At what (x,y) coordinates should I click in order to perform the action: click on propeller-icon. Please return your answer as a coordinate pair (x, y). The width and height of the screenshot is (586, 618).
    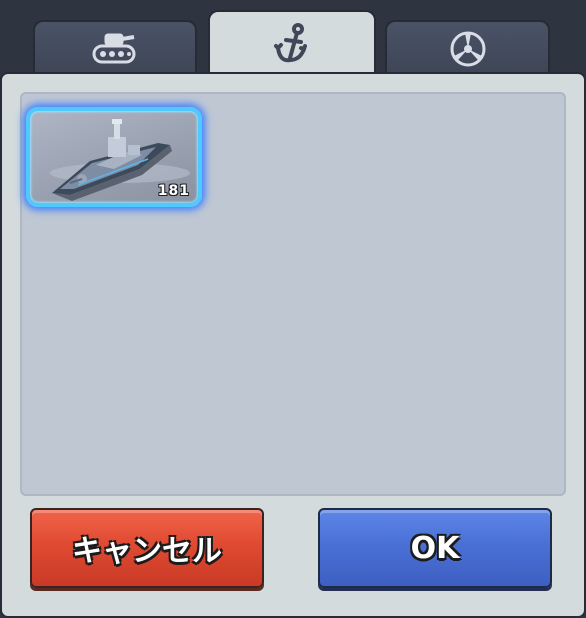
    Looking at the image, I should click on (467, 49).